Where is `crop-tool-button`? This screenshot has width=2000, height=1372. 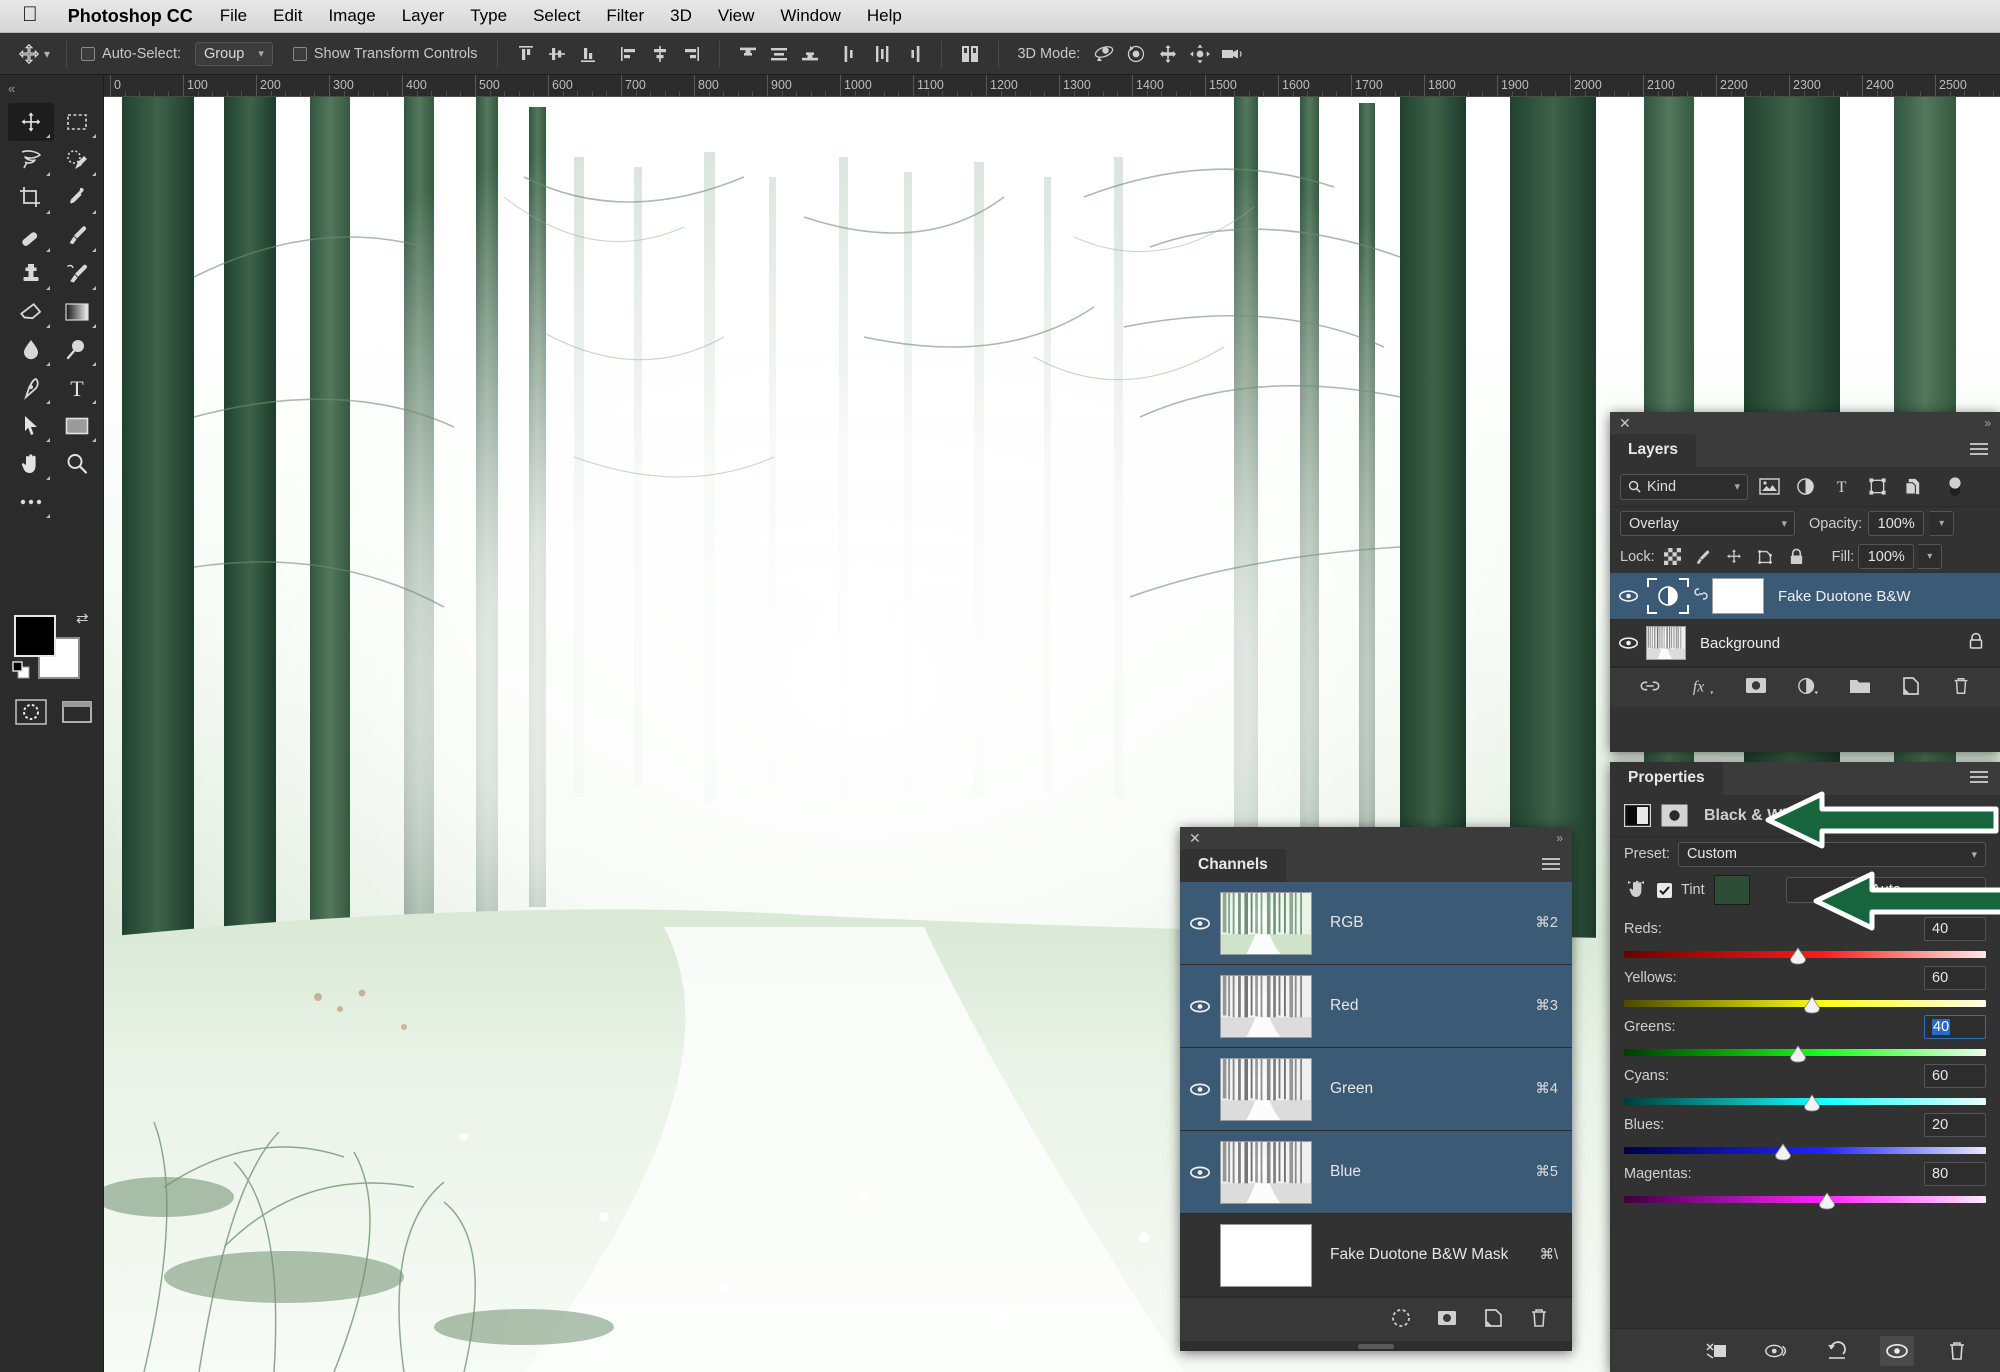 crop-tool-button is located at coordinates (31, 198).